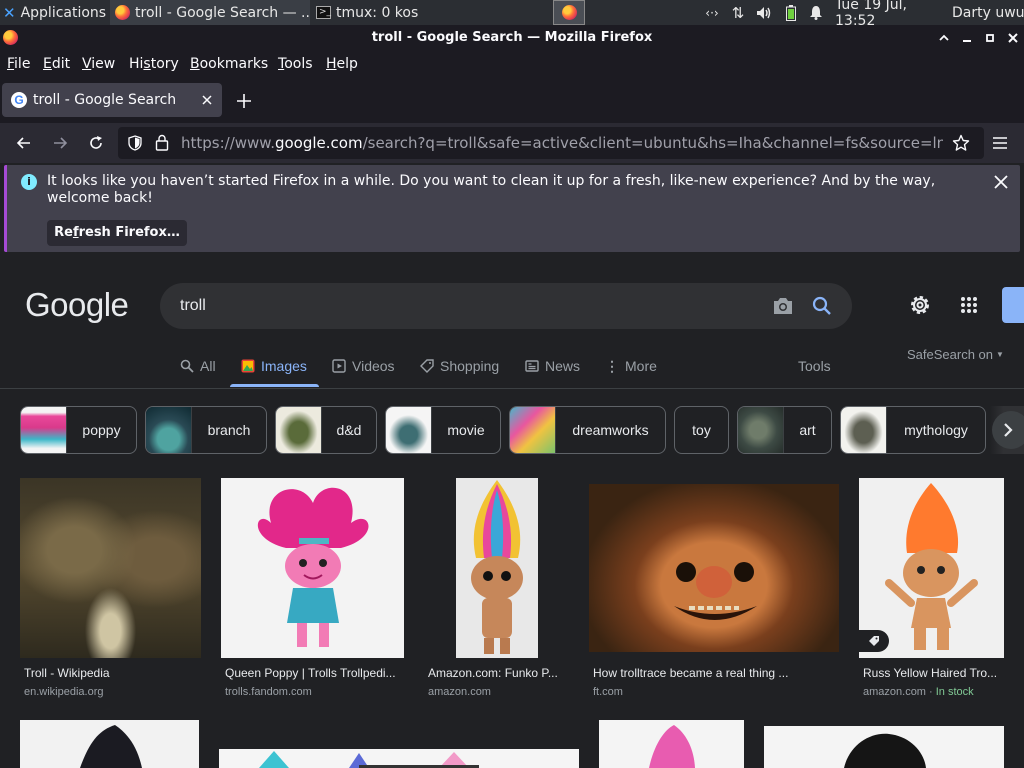  What do you see at coordinates (98, 64) in the screenshot?
I see `menu-view: View` at bounding box center [98, 64].